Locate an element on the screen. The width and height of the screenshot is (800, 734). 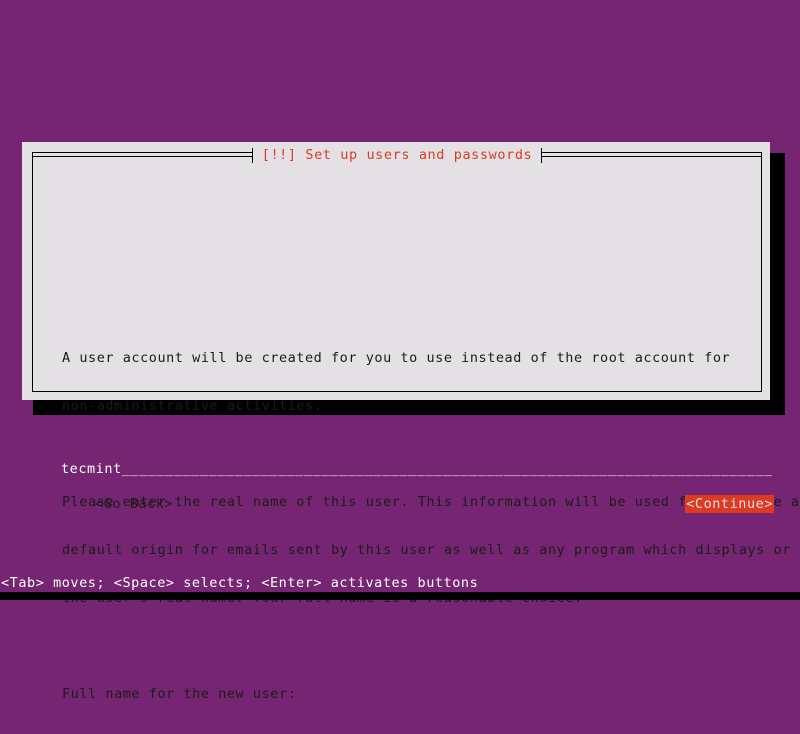
title-rule-left is located at coordinates (142, 156).